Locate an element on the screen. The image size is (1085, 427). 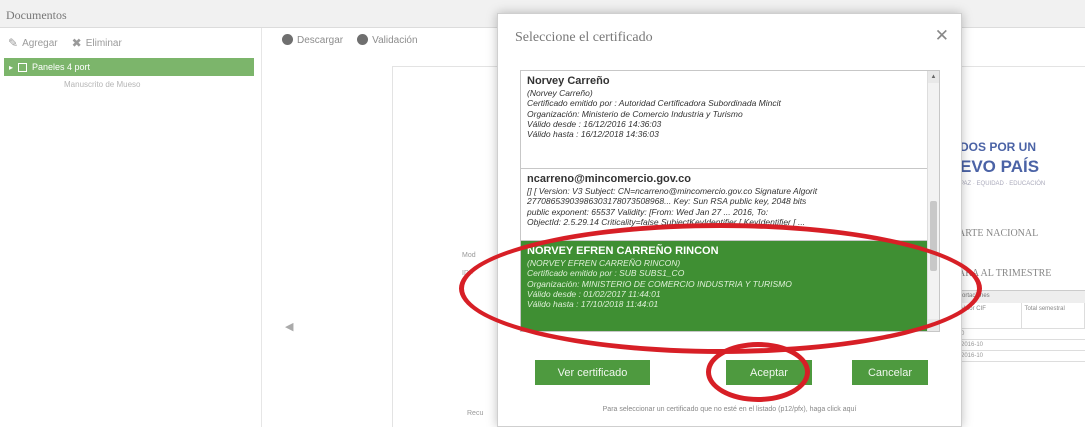
certificate-name: ncarreno@mincomercio.gov.co is located at coordinates (609, 179).